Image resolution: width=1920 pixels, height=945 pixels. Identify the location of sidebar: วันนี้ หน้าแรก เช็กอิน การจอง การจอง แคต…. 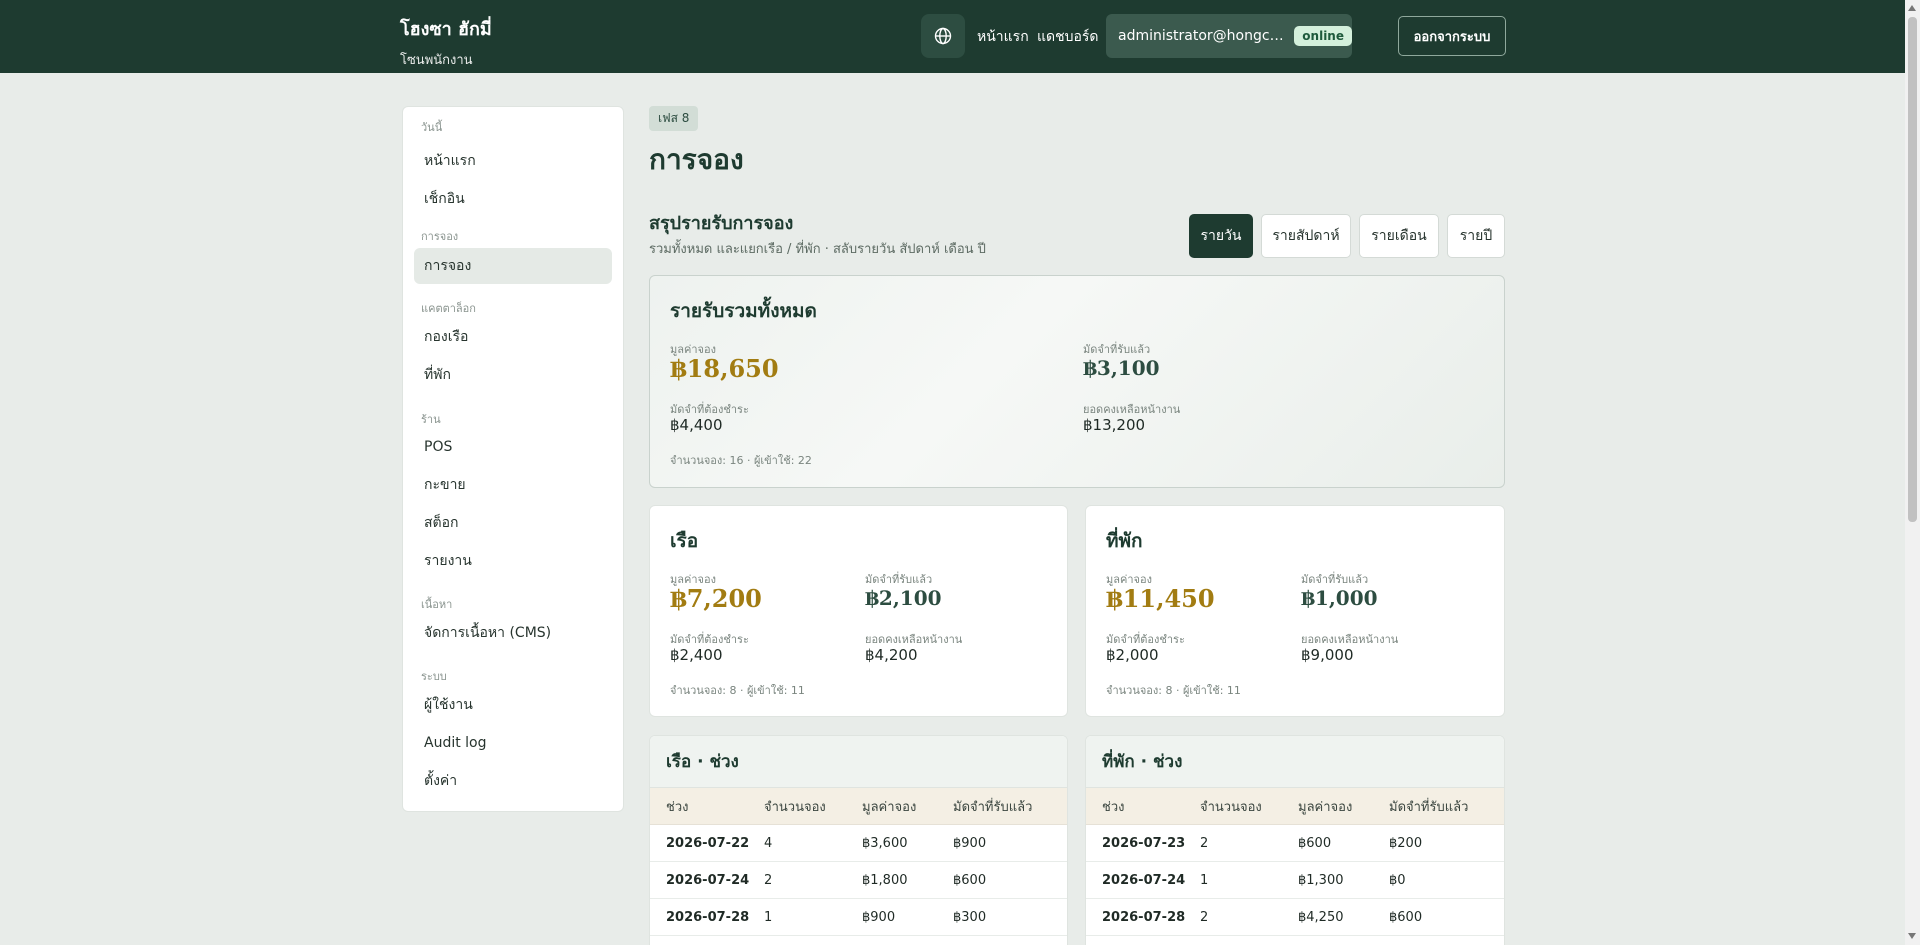
(513, 459).